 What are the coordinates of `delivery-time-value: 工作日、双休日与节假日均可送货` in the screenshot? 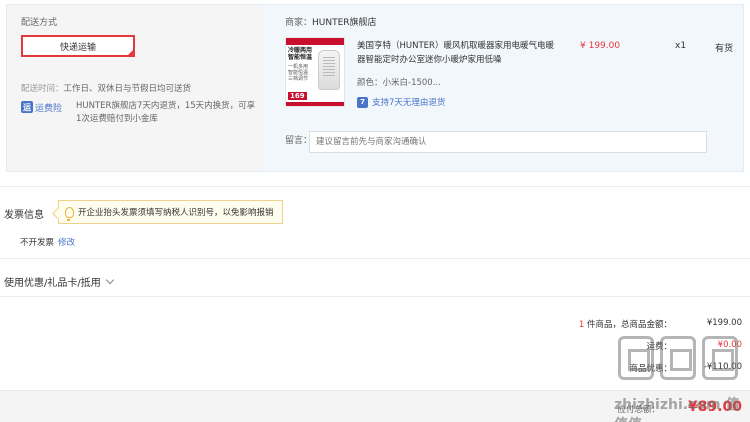 It's located at (127, 89).